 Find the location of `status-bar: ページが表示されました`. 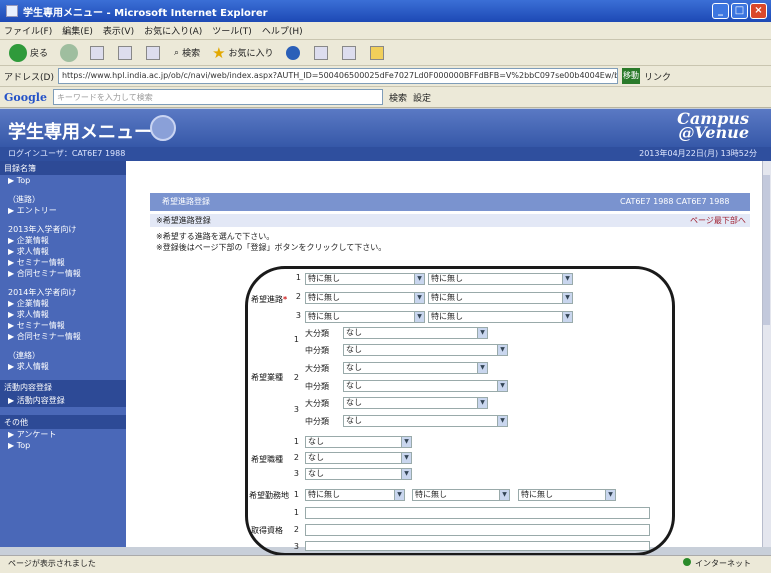

status-bar: ページが表示されました is located at coordinates (385, 564).